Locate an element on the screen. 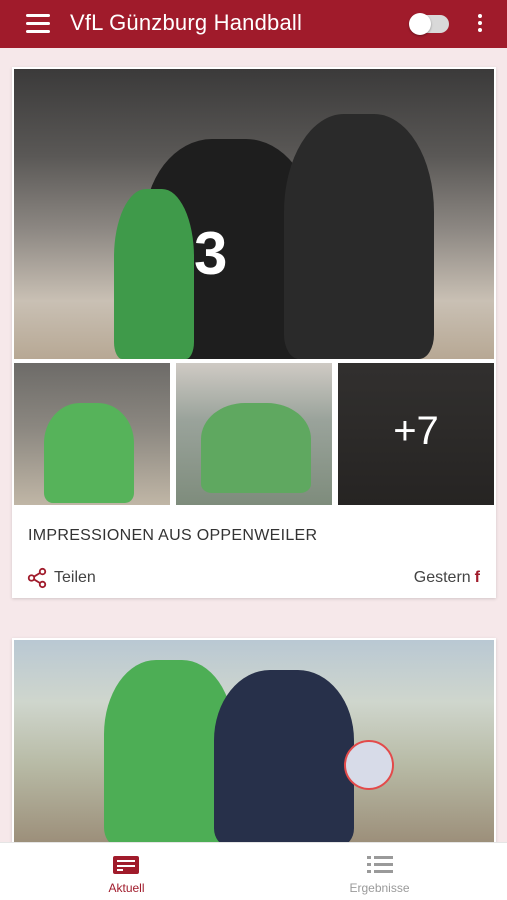 The width and height of the screenshot is (507, 900). team-figure is located at coordinates (256, 448).